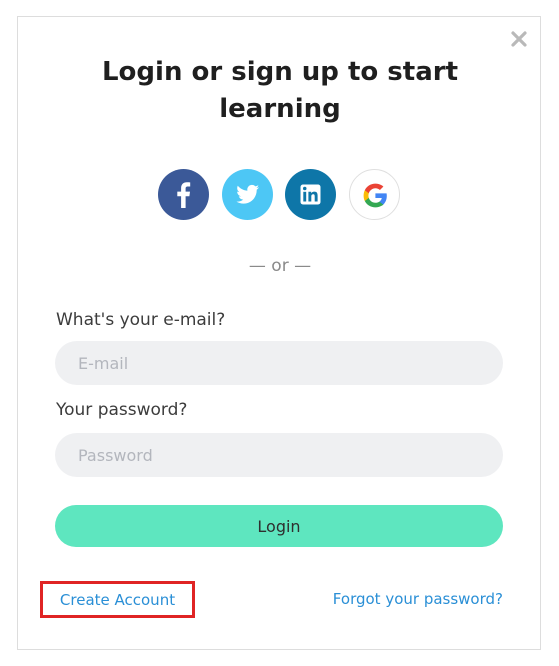 The height and width of the screenshot is (666, 559). Describe the element at coordinates (280, 90) in the screenshot. I see `dialog-title: Login or sign up to start learning` at that location.